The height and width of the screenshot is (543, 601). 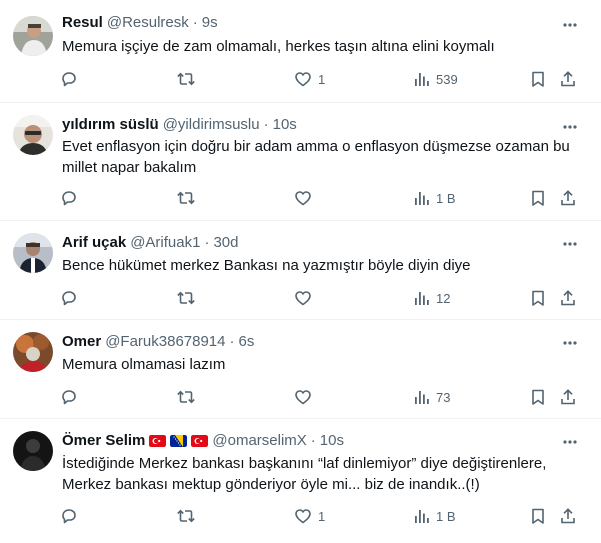 I want to click on tweet-actions: 1 1 B, so click(x=300, y=516).